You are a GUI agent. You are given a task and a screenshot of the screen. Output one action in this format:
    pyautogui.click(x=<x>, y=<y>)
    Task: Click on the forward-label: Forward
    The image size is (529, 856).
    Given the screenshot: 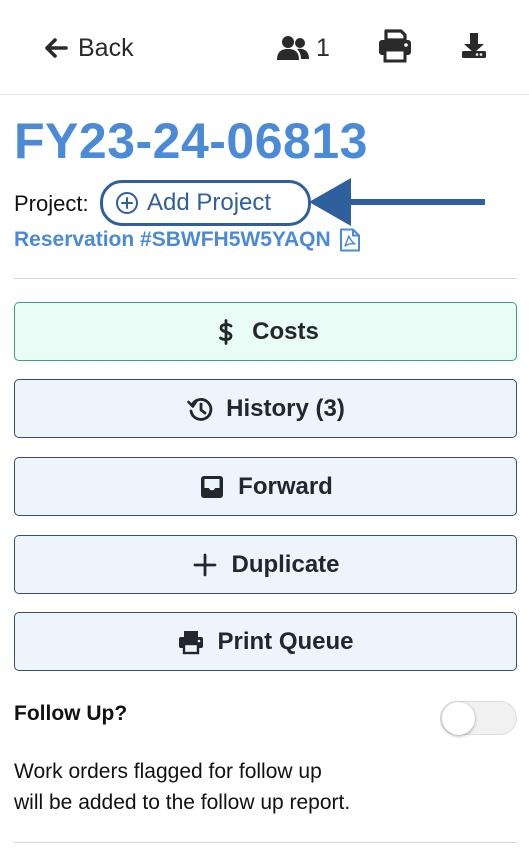 What is the action you would take?
    pyautogui.click(x=285, y=486)
    